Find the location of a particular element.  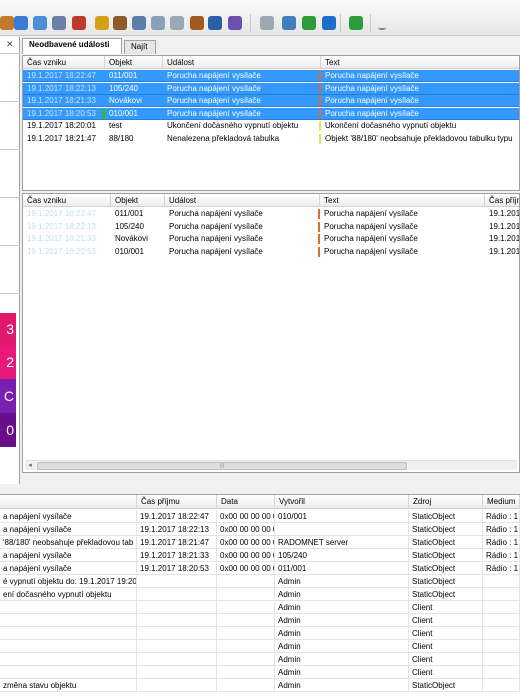

table-header: Čas vzniku Objekt Událost Text Čas příjm is located at coordinates (271, 200).